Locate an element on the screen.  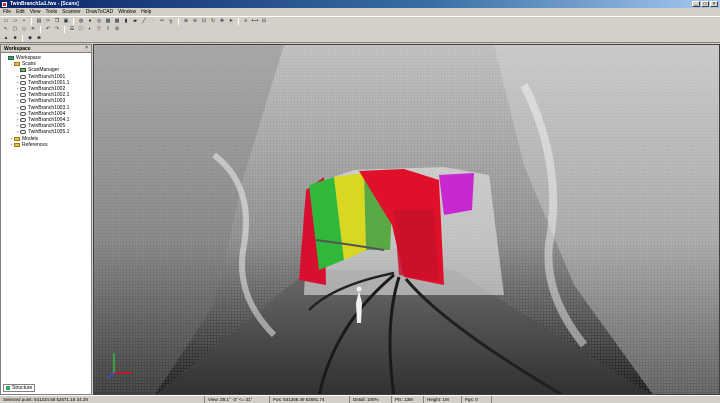
layers-icon: ≡ is located at coordinates (246, 21).